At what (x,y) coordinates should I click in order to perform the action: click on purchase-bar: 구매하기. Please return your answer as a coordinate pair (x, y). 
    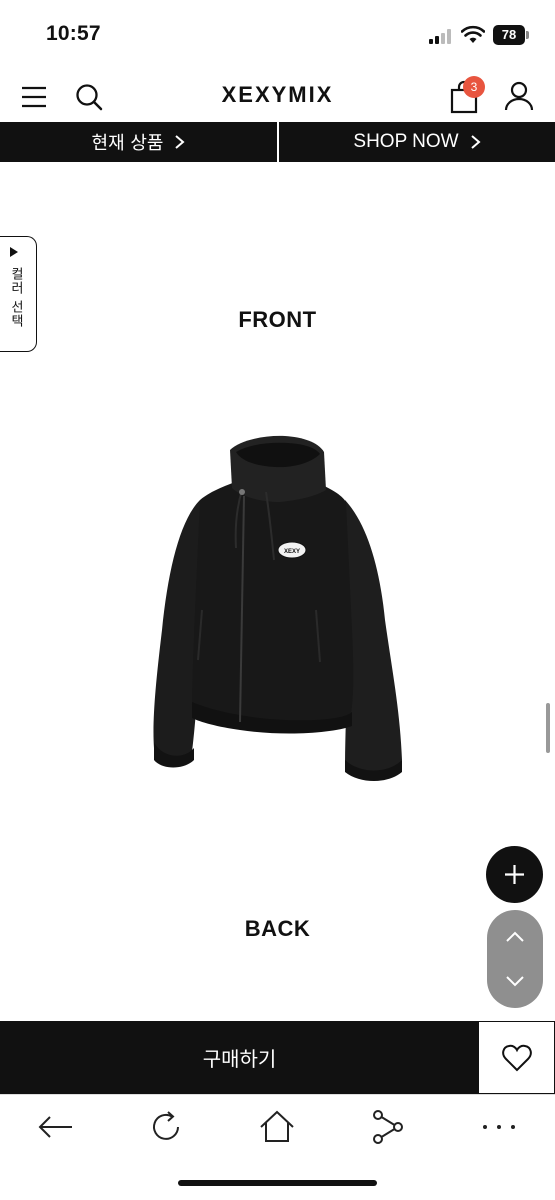
    Looking at the image, I should click on (277, 1057).